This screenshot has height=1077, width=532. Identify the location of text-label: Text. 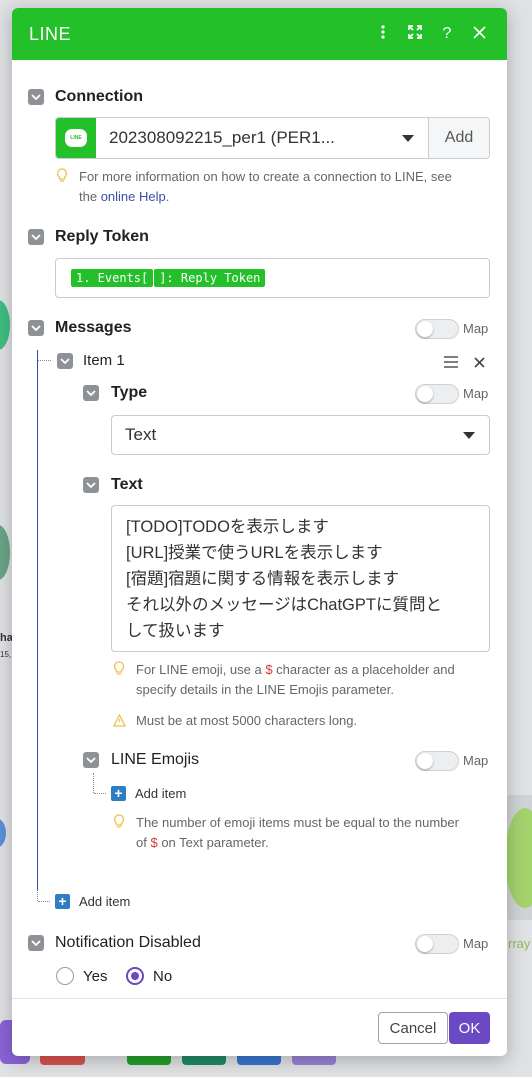
(127, 484).